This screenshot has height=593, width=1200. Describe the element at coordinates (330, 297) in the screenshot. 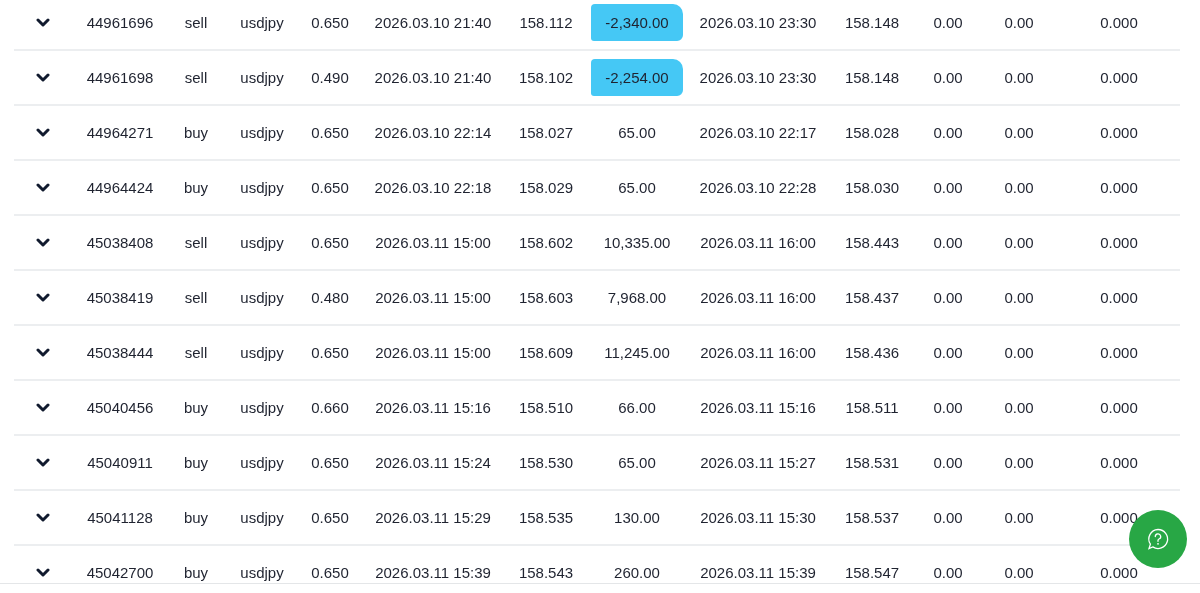

I see `table-cell: 0.480` at that location.